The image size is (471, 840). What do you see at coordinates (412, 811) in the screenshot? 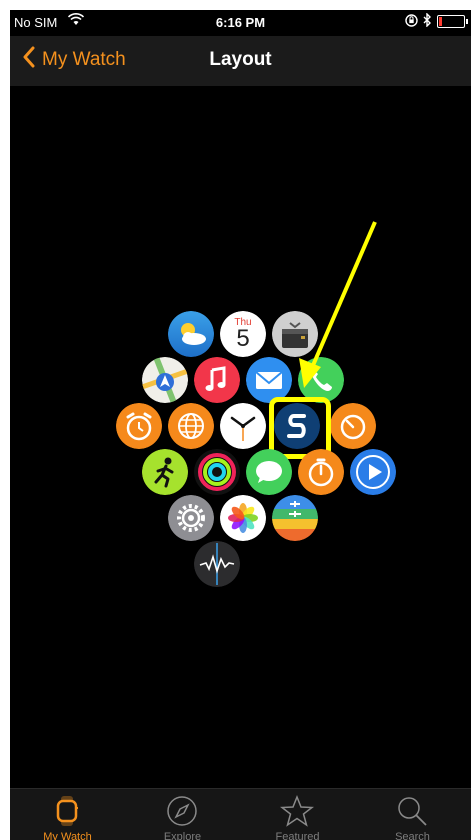
I see `search-icon` at bounding box center [412, 811].